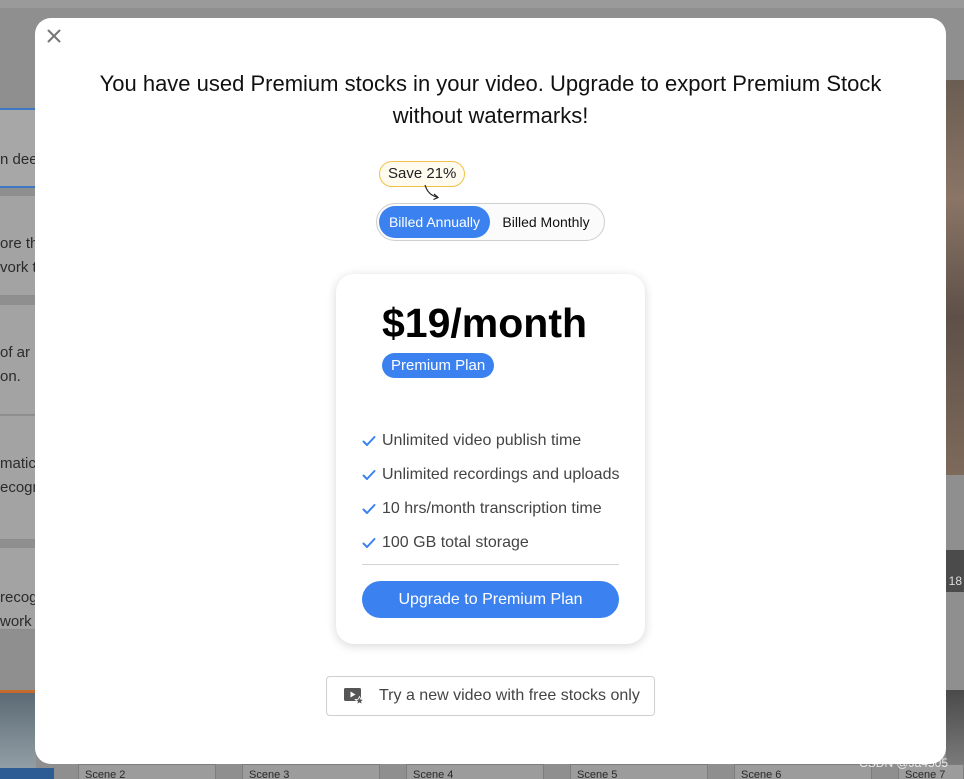 This screenshot has height=779, width=964. What do you see at coordinates (16, 621) in the screenshot?
I see `background-card-text: work` at bounding box center [16, 621].